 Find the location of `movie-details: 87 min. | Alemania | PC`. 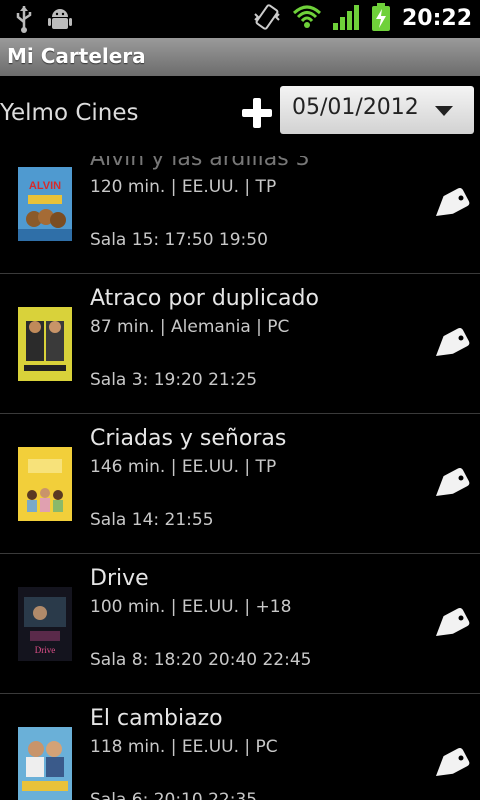

movie-details: 87 min. | Alemania | PC is located at coordinates (190, 327).